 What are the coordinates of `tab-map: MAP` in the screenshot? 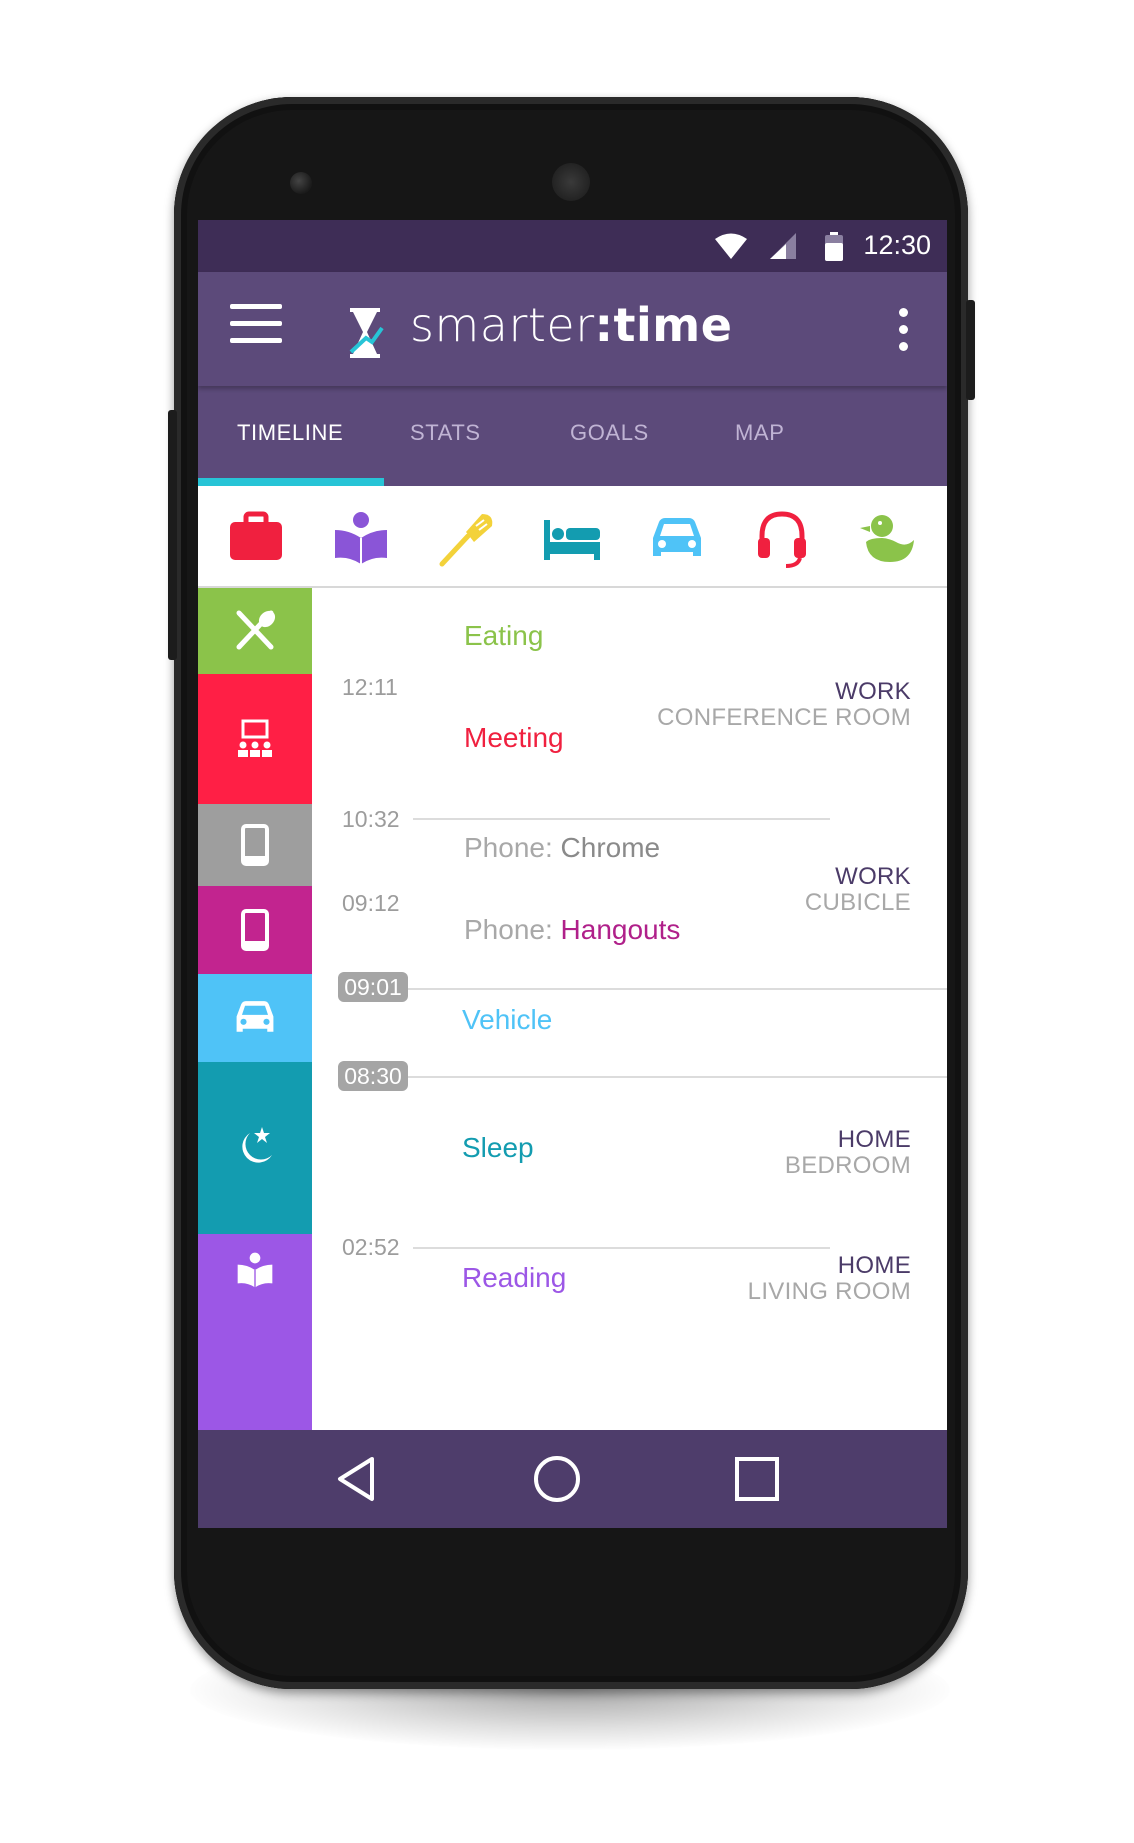 It's located at (759, 433).